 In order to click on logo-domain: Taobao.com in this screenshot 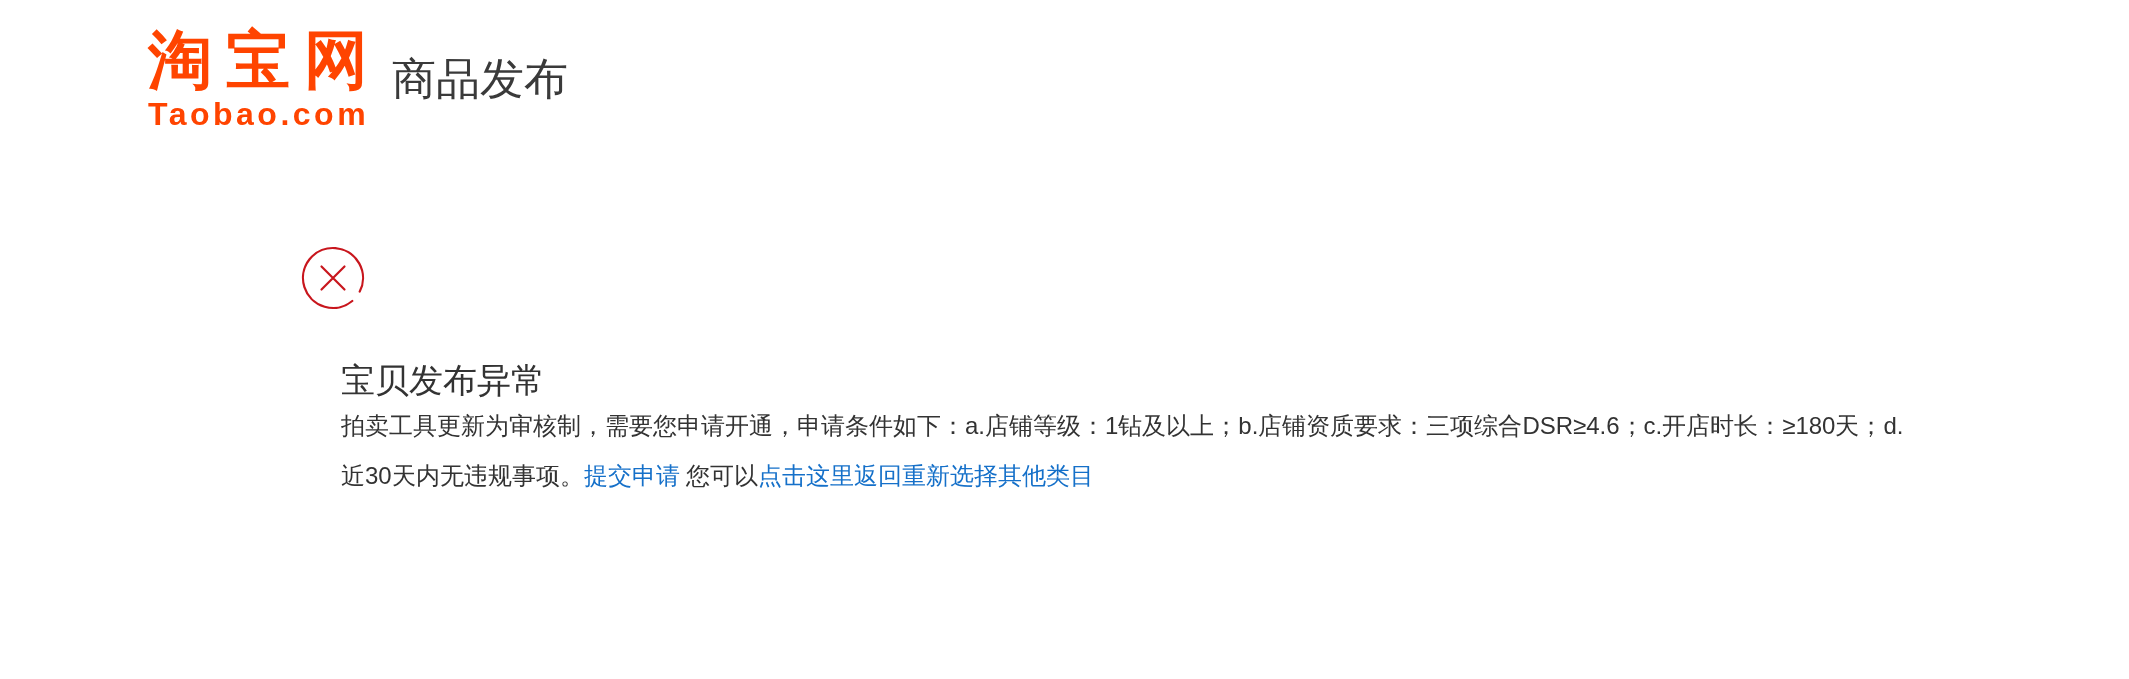, I will do `click(259, 114)`.